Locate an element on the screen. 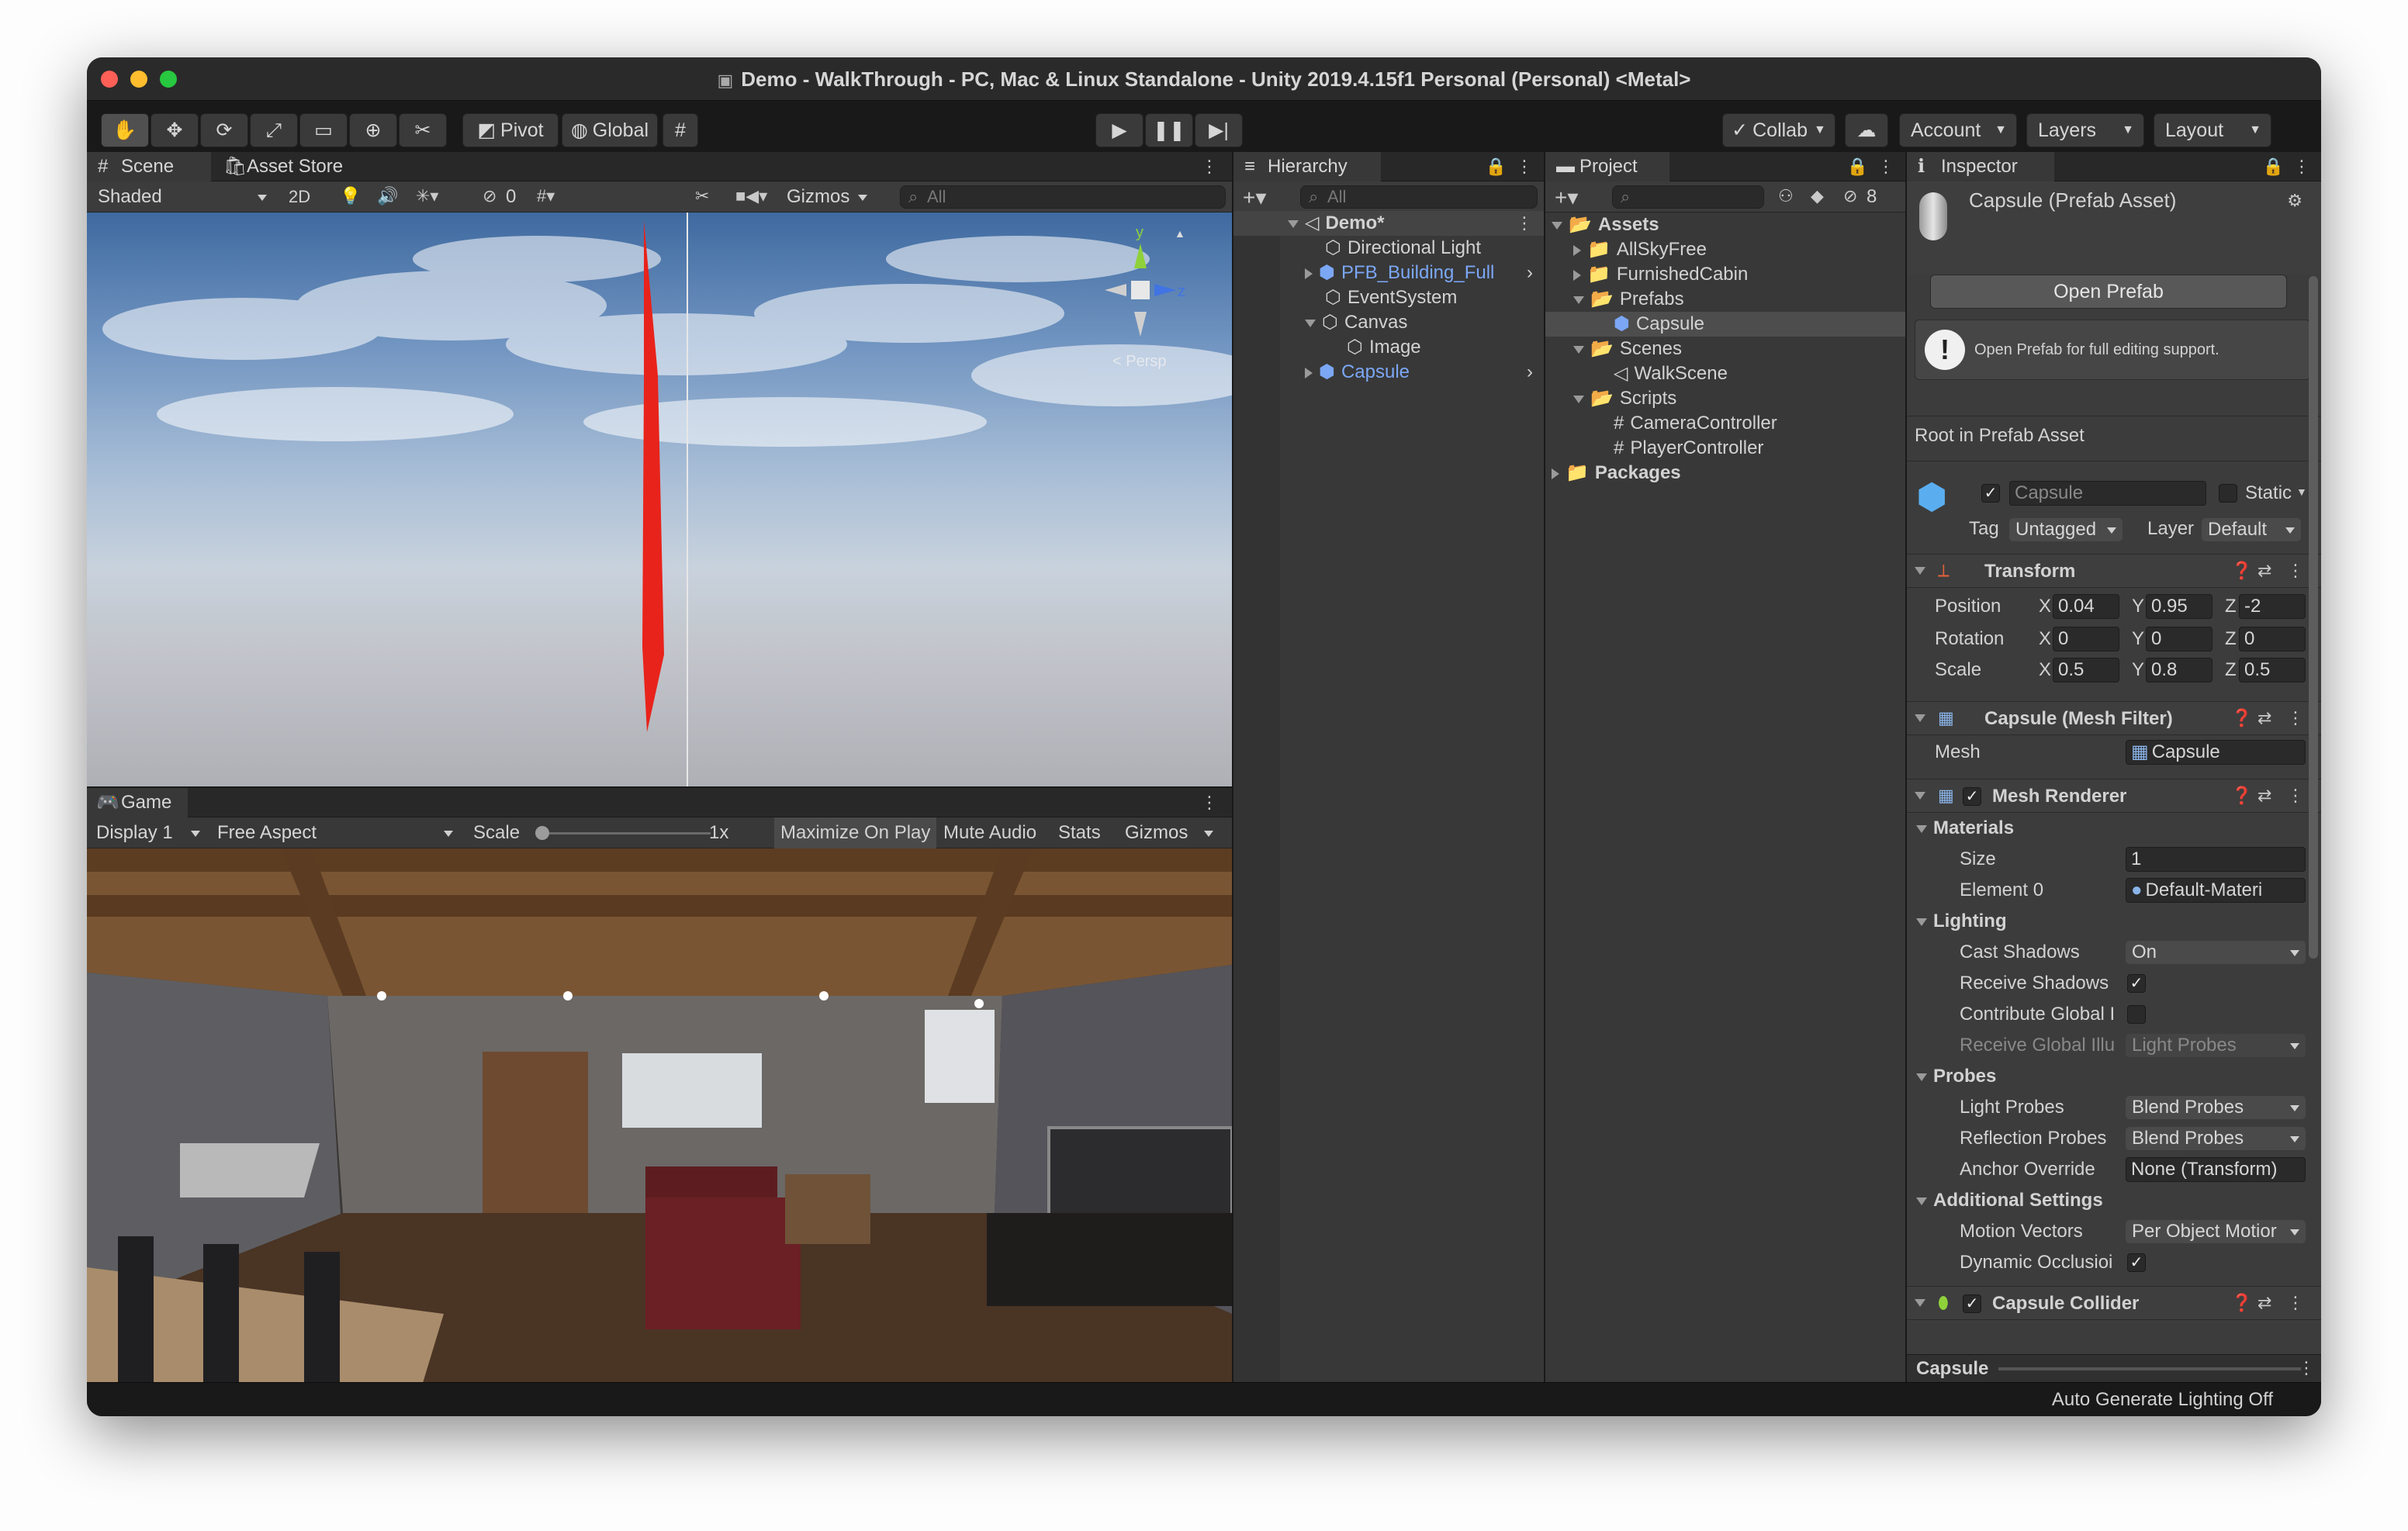 The height and width of the screenshot is (1531, 2408). filter-label-icon: ◆ is located at coordinates (1817, 196).